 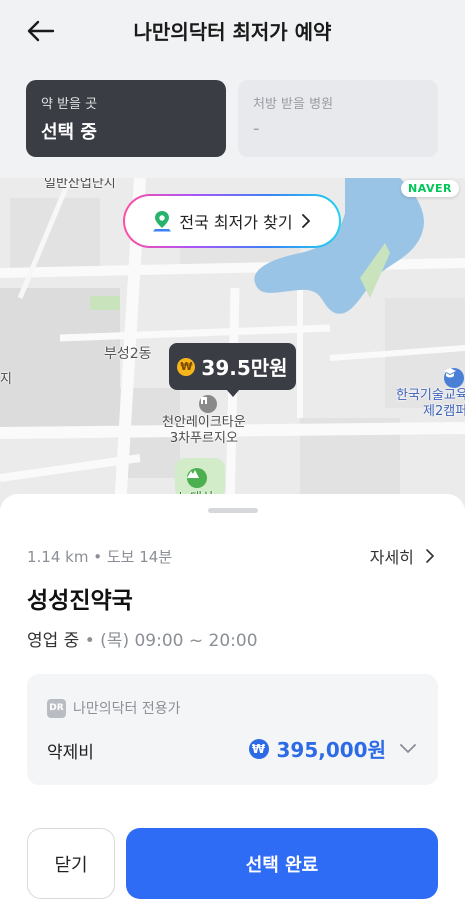 I want to click on exclusive-price-text: 나만의닥터 전용가, so click(x=127, y=709).